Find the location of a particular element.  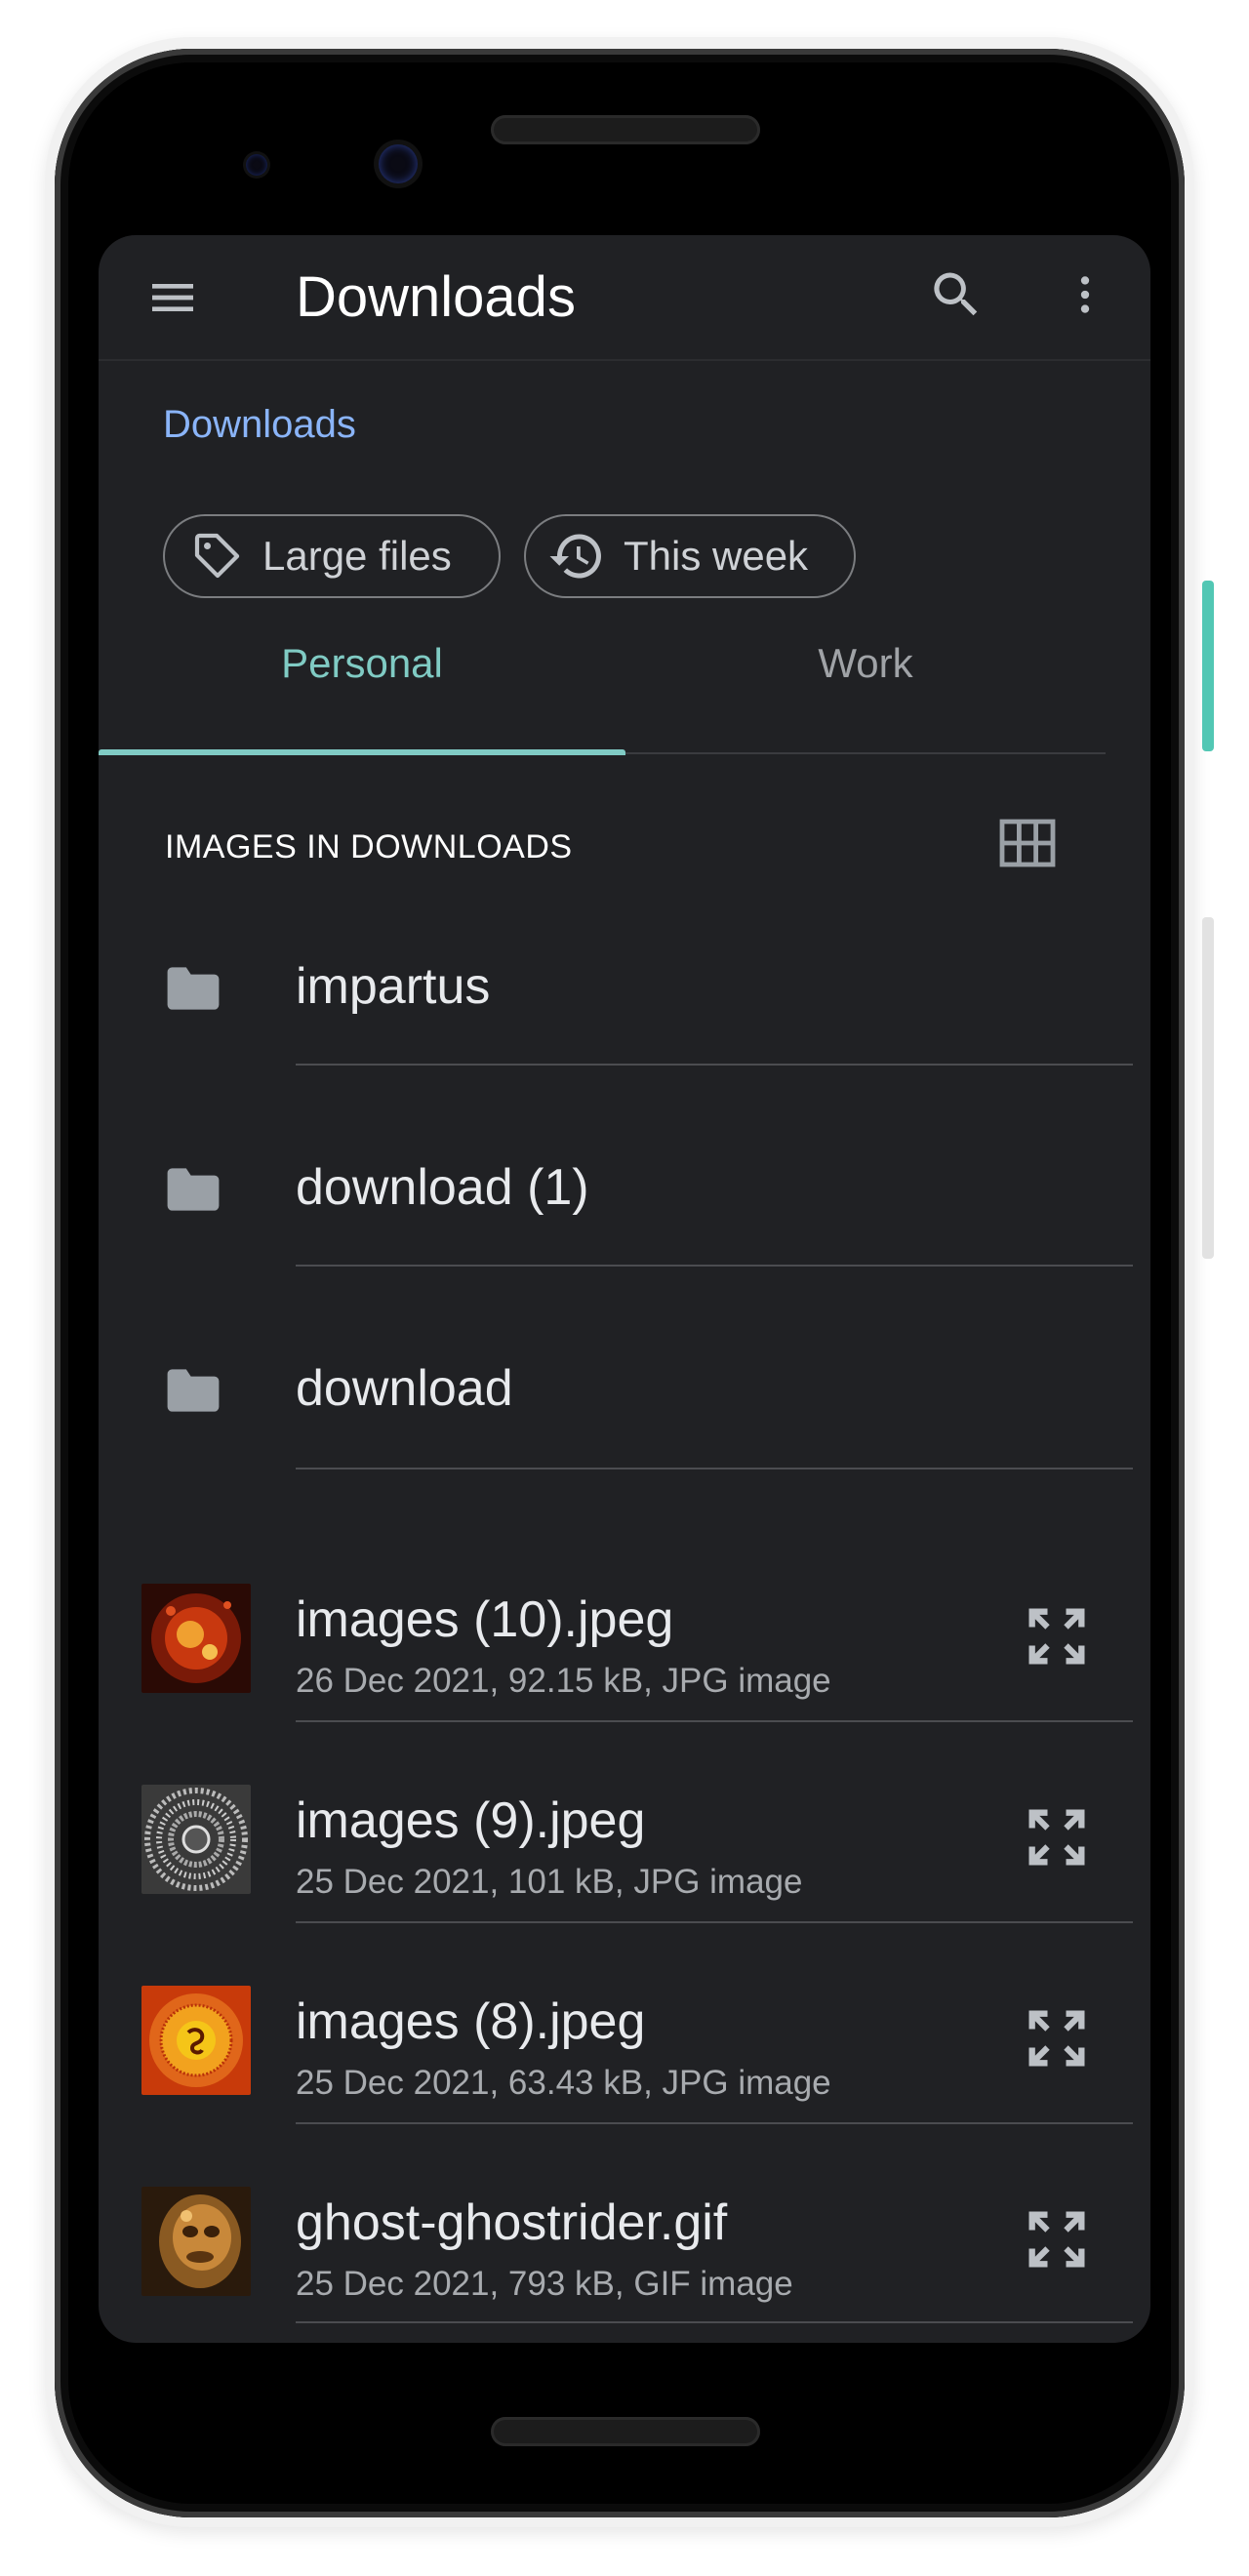

file-name: images (9).jpeg is located at coordinates (471, 1820).